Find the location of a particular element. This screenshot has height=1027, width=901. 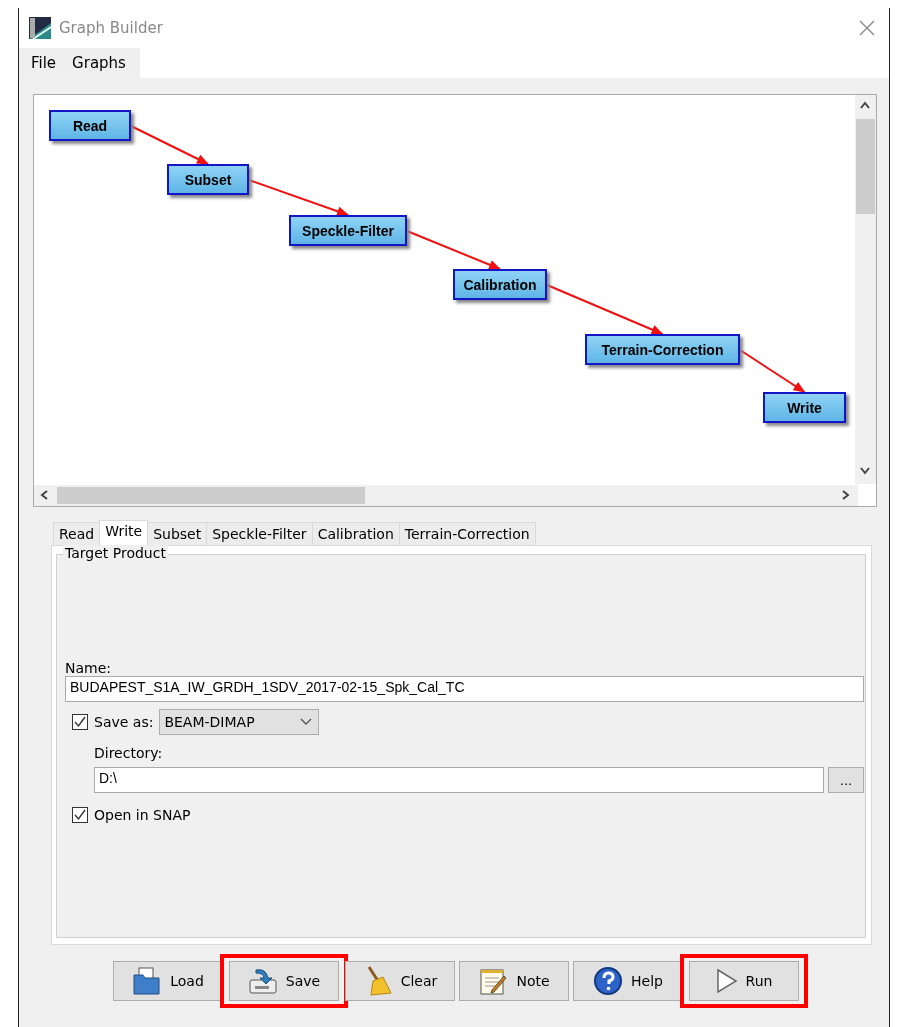

folder-icon is located at coordinates (147, 981).